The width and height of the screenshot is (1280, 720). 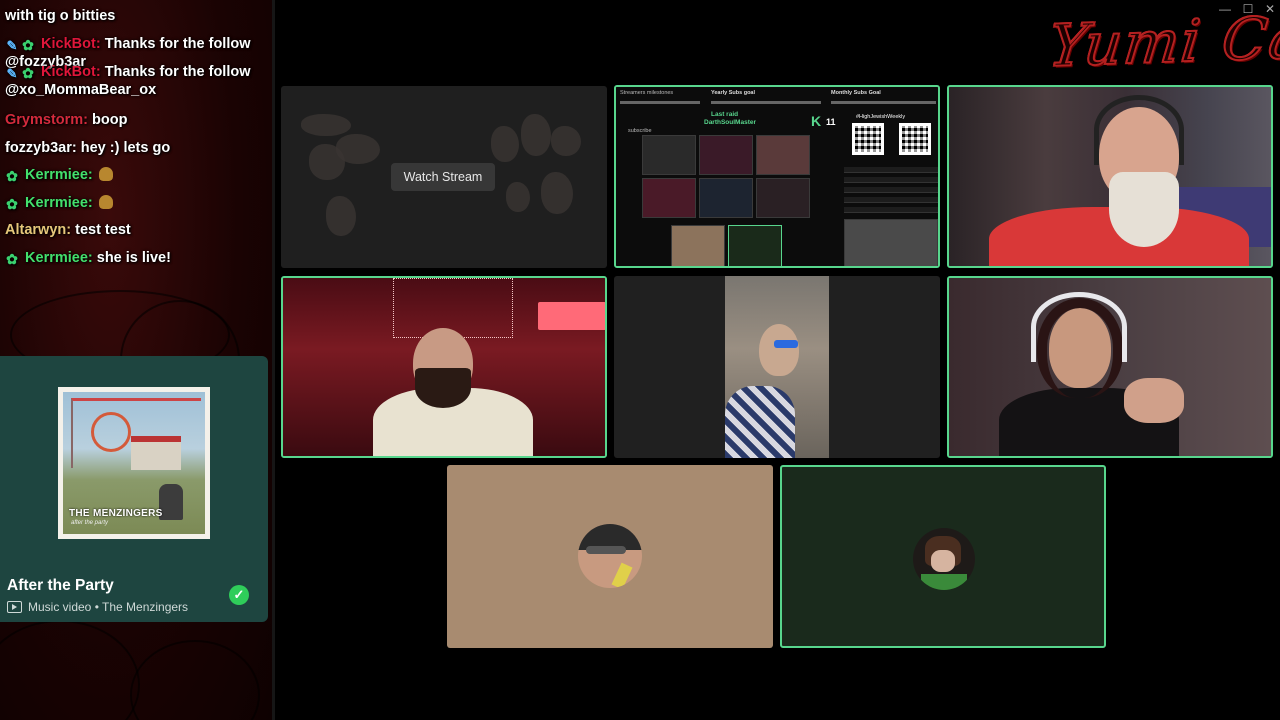 I want to click on neon-sign-shape, so click(x=571, y=316).